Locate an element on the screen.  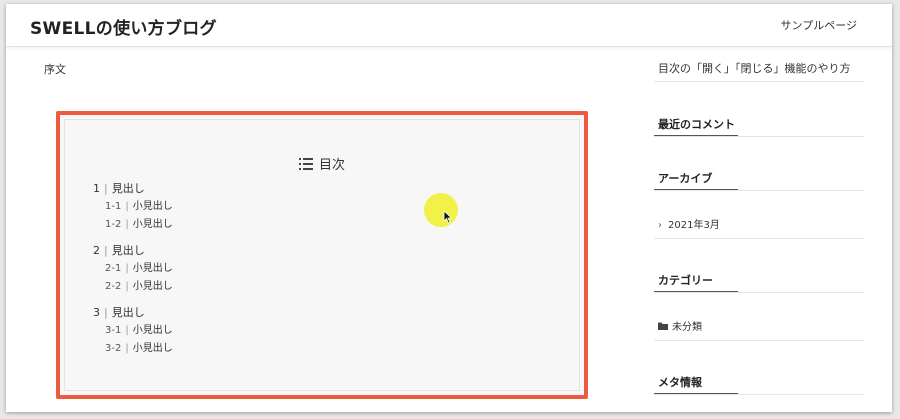
toc-subheading-link: 1-1 | 小見出し is located at coordinates (133, 207).